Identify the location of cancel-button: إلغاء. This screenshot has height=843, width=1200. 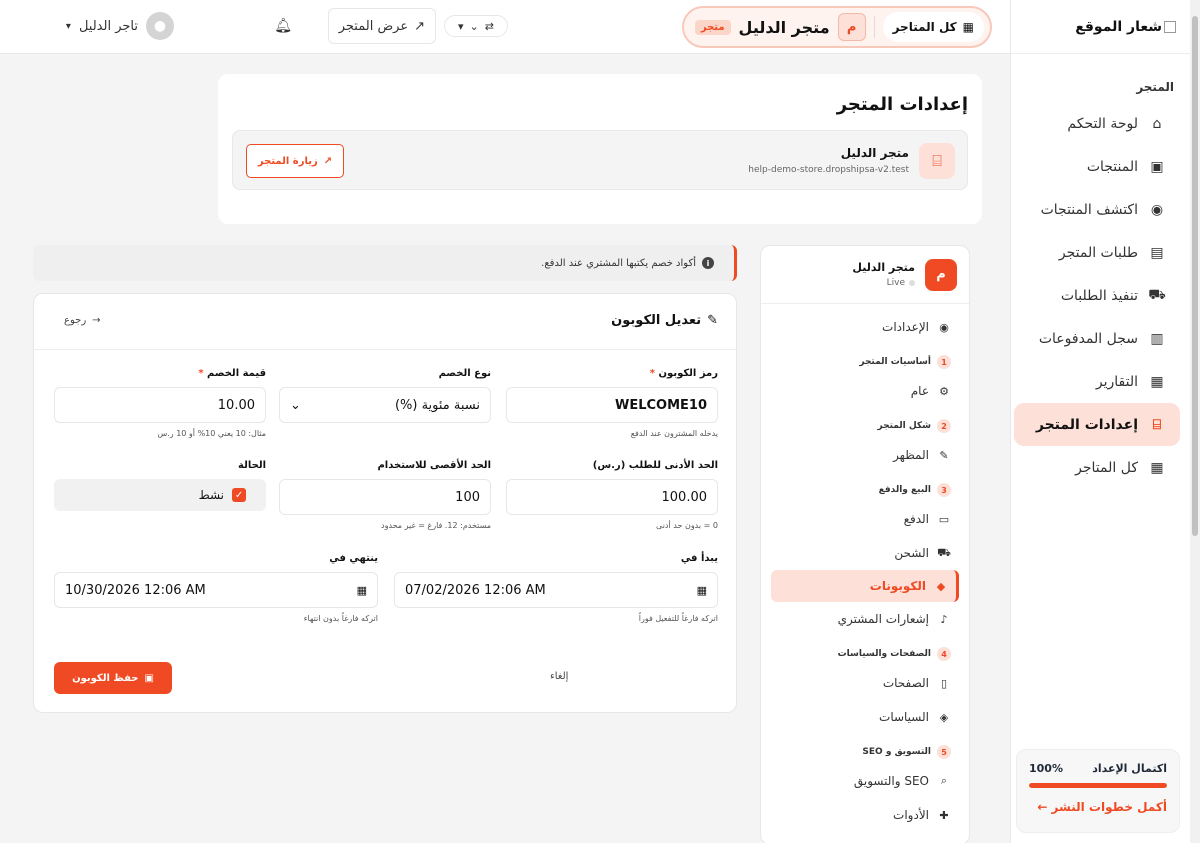
(559, 676).